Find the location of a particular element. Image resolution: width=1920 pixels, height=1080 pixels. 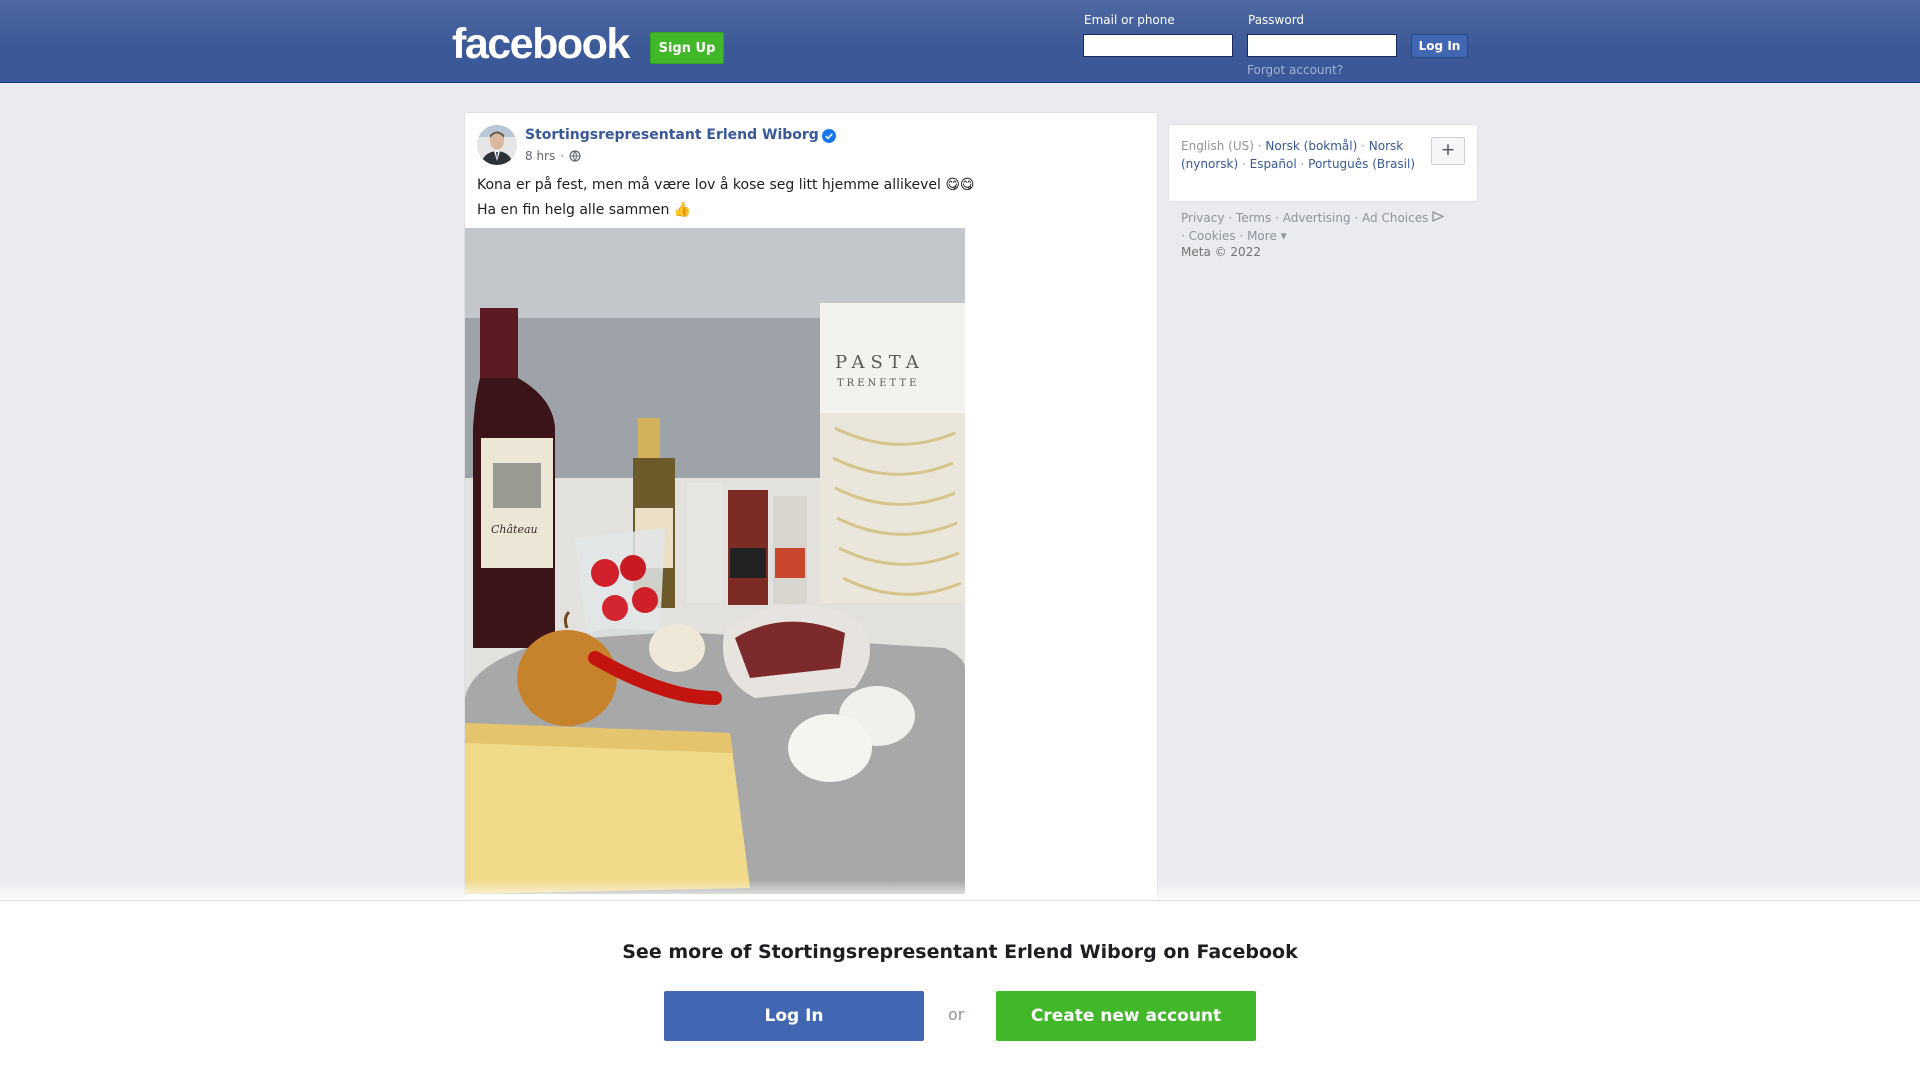

language-option: Português (Brasil) is located at coordinates (1361, 164).